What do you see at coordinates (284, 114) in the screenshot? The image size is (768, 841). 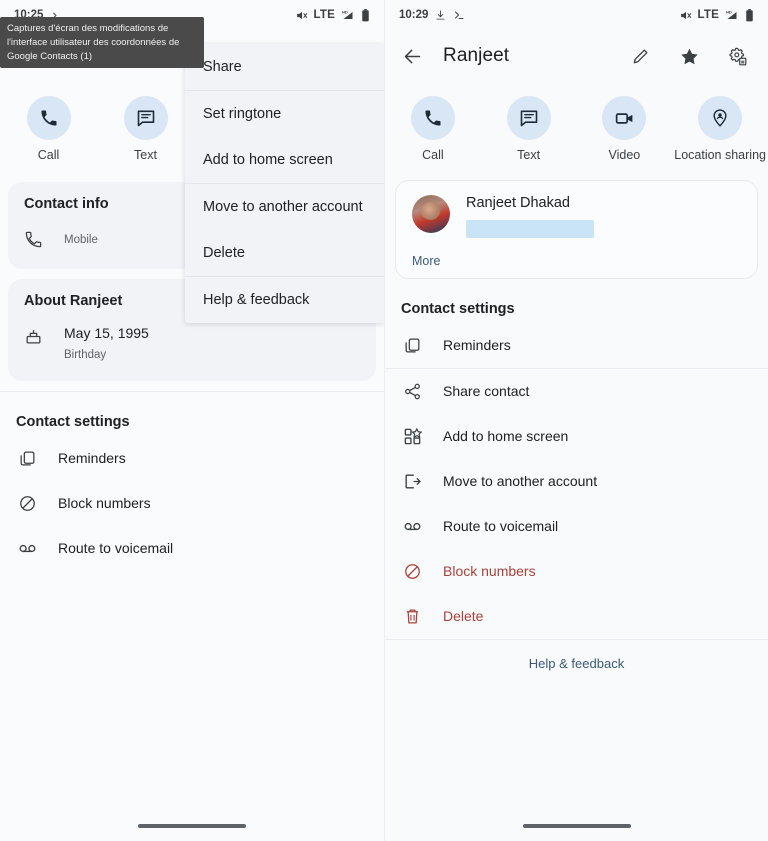 I see `menu-item-set-ringtone: Set ringtone` at bounding box center [284, 114].